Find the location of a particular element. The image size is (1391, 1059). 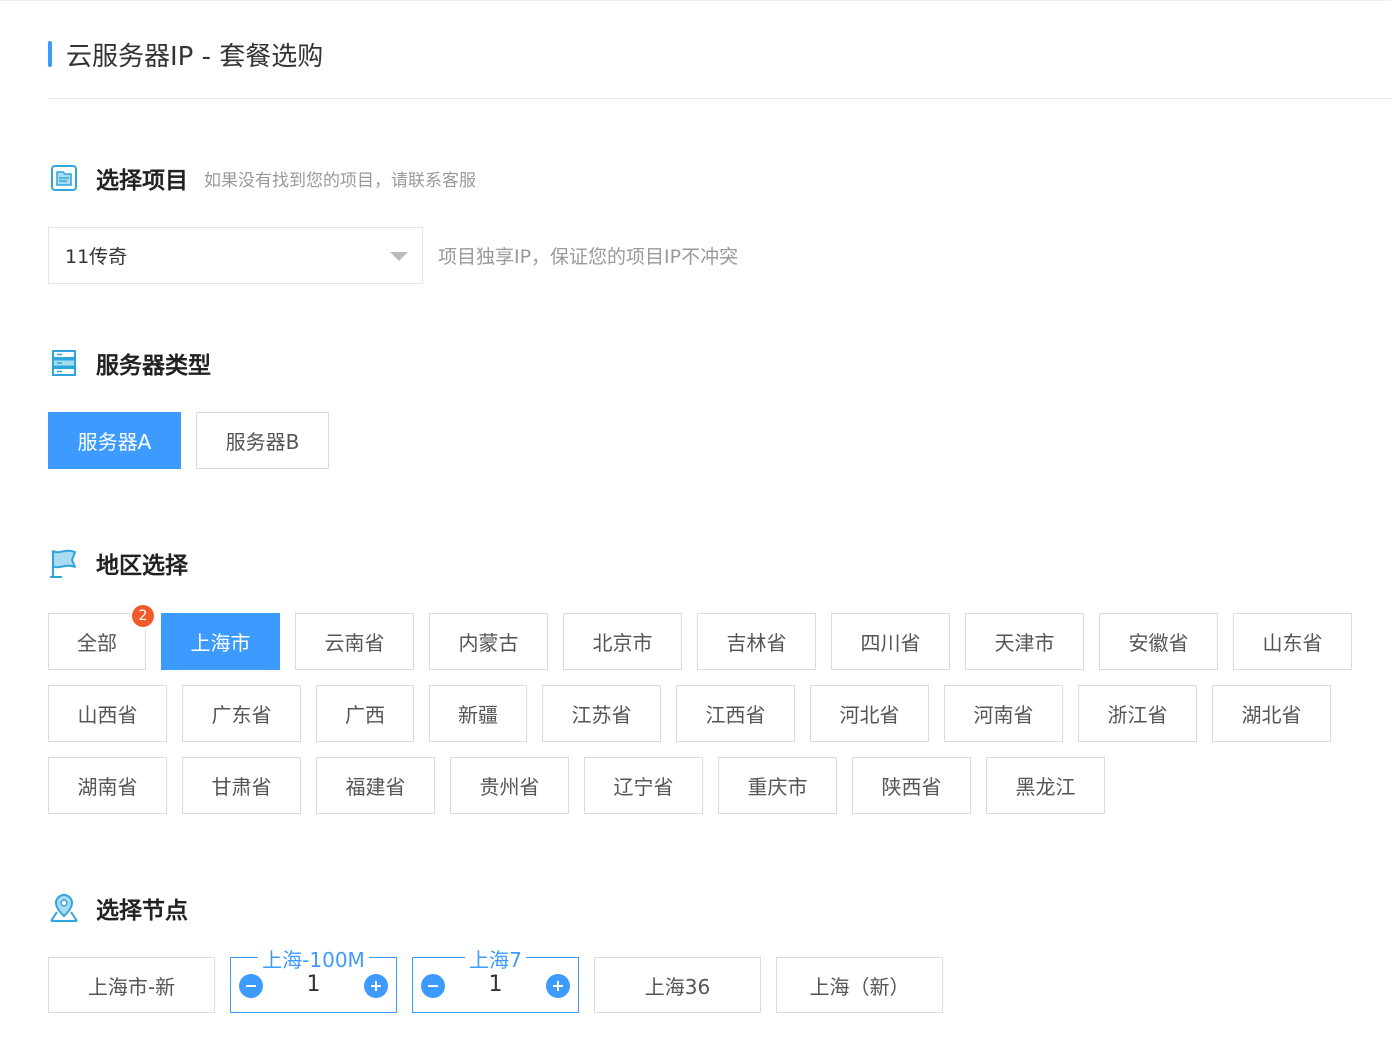

location-pin-icon is located at coordinates (64, 908).